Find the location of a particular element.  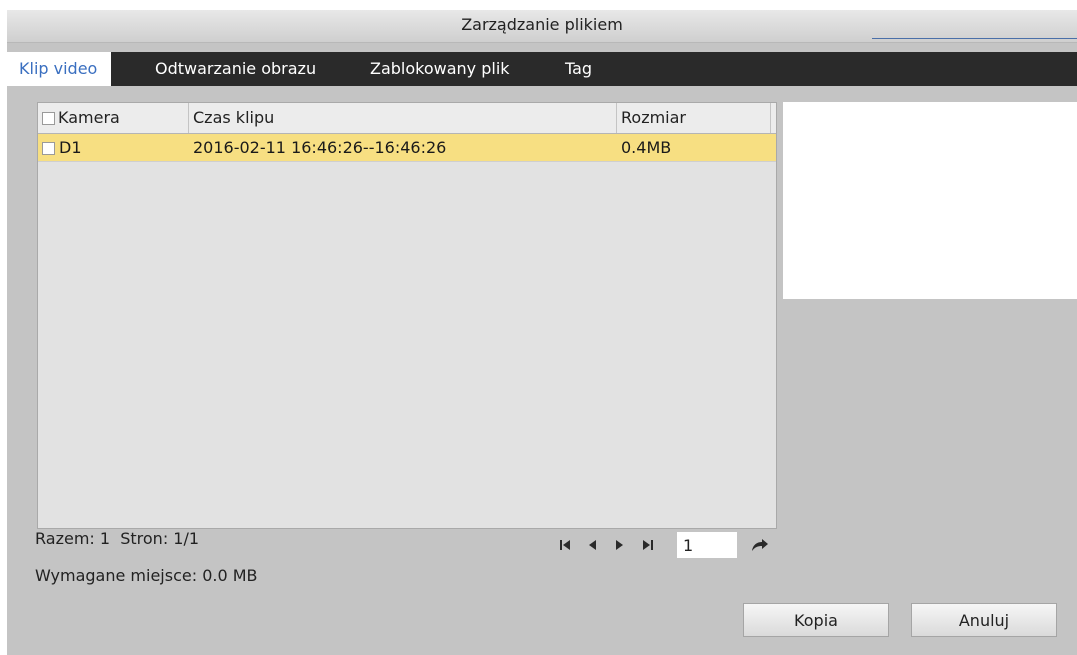

prev-icon is located at coordinates (592, 545).